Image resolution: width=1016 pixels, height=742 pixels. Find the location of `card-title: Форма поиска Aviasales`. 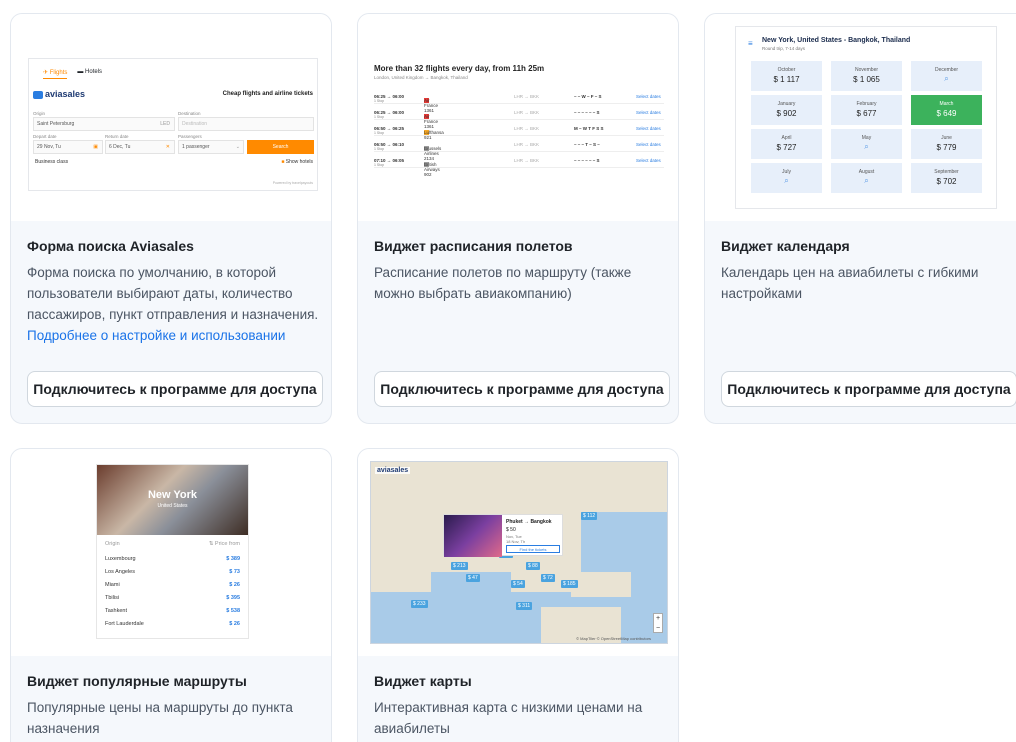

card-title: Форма поиска Aviasales is located at coordinates (110, 246).